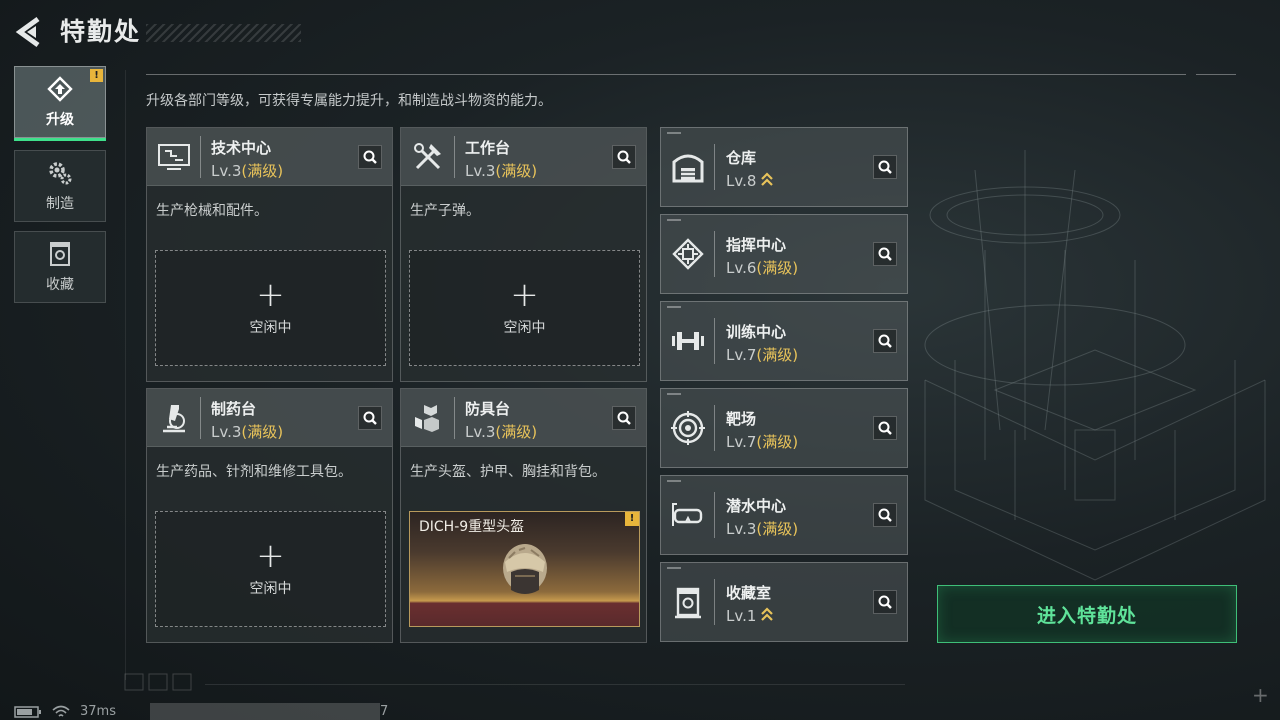 This screenshot has width=1280, height=720. What do you see at coordinates (60, 103) in the screenshot?
I see `tab-upgrade: 升级 !` at bounding box center [60, 103].